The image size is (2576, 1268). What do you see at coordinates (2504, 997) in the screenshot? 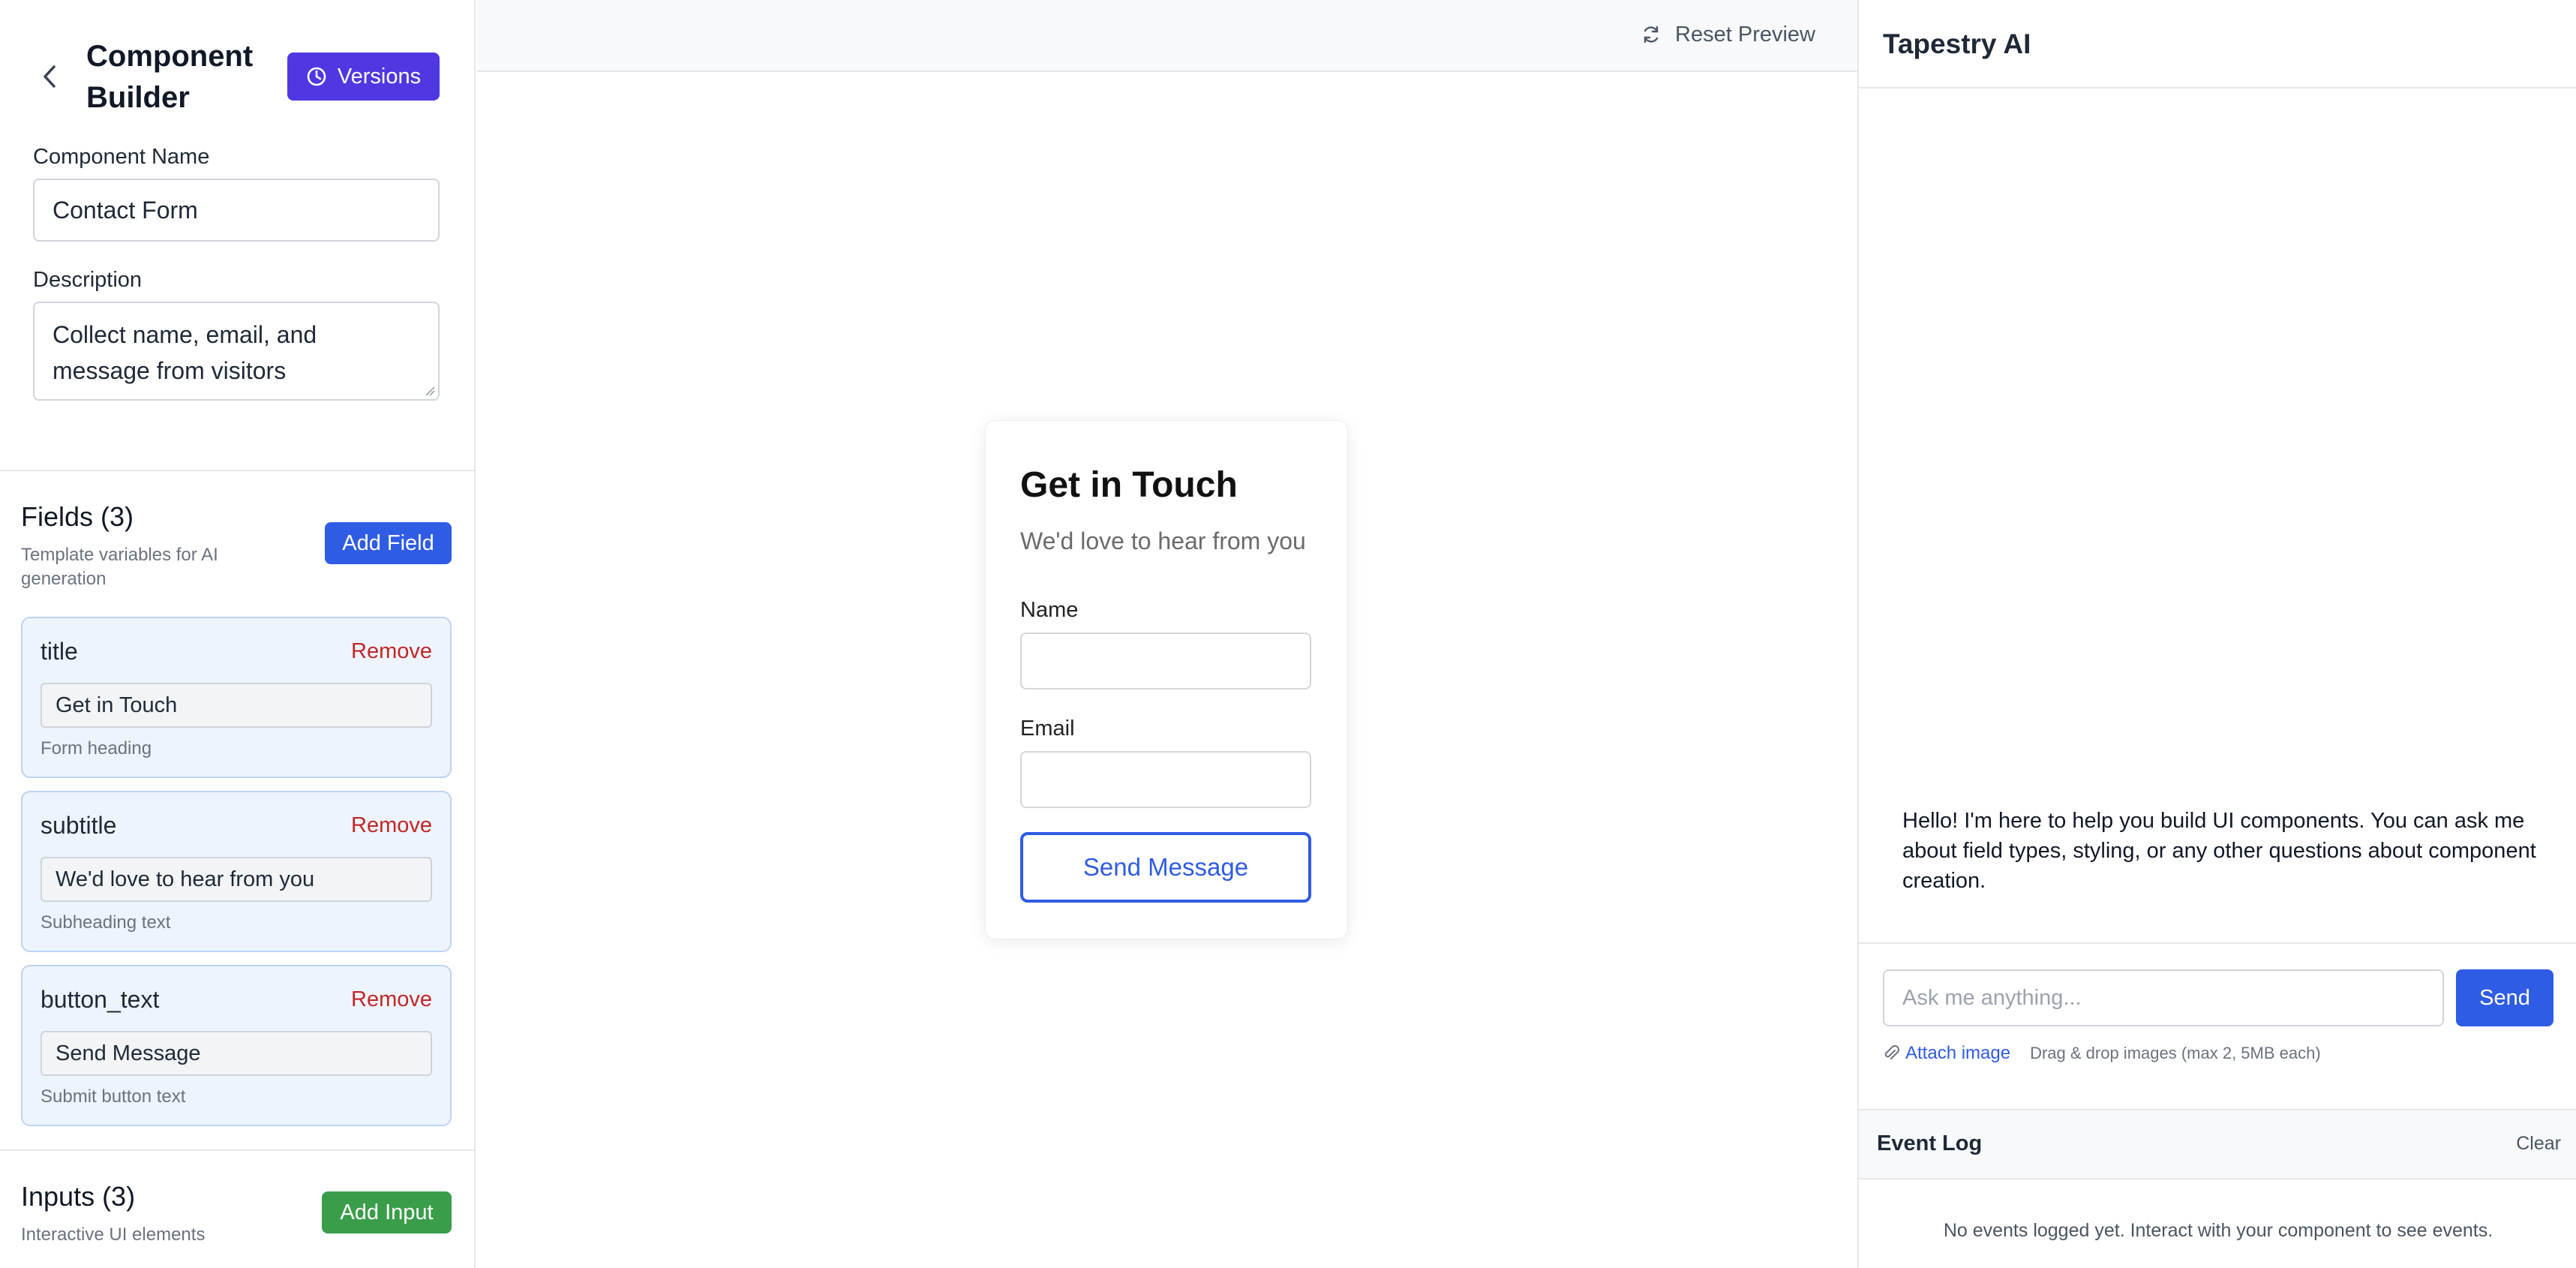
I see `send-button: Send` at bounding box center [2504, 997].